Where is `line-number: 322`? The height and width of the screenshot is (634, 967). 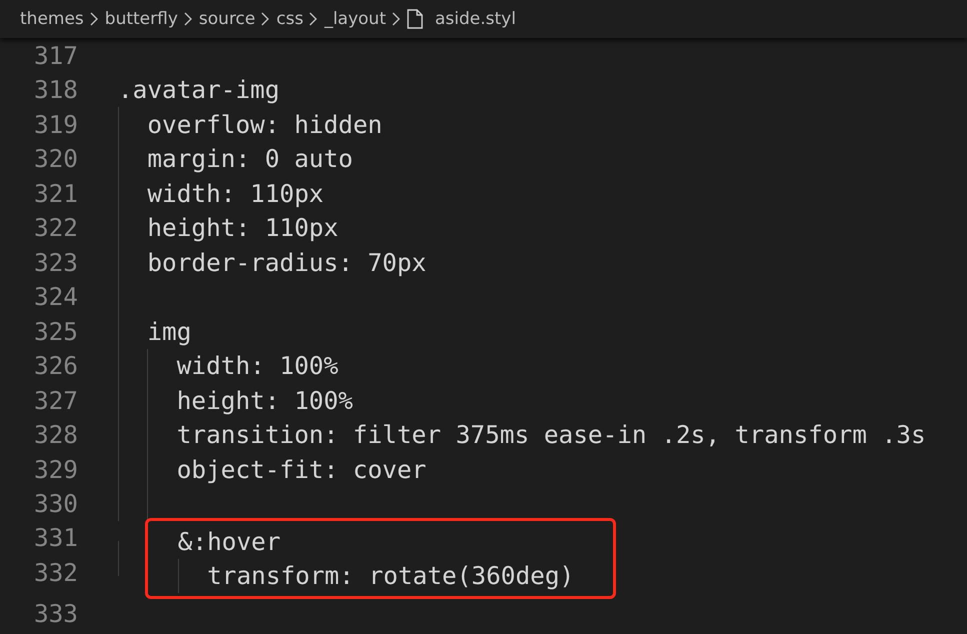 line-number: 322 is located at coordinates (55, 227).